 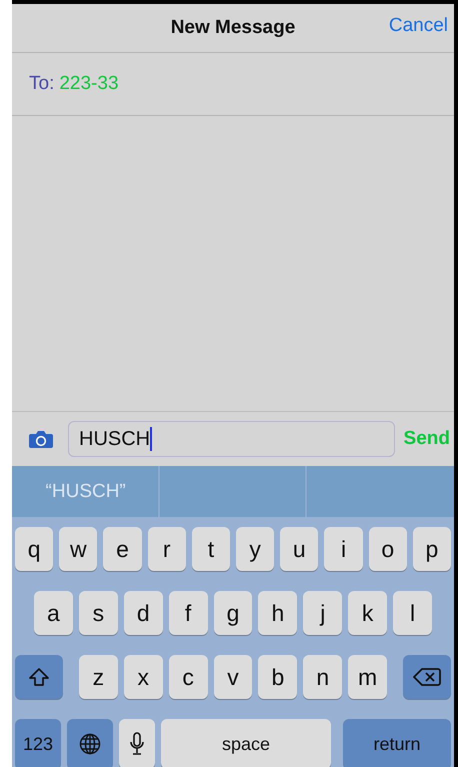 What do you see at coordinates (41, 84) in the screenshot?
I see `to-label: To:` at bounding box center [41, 84].